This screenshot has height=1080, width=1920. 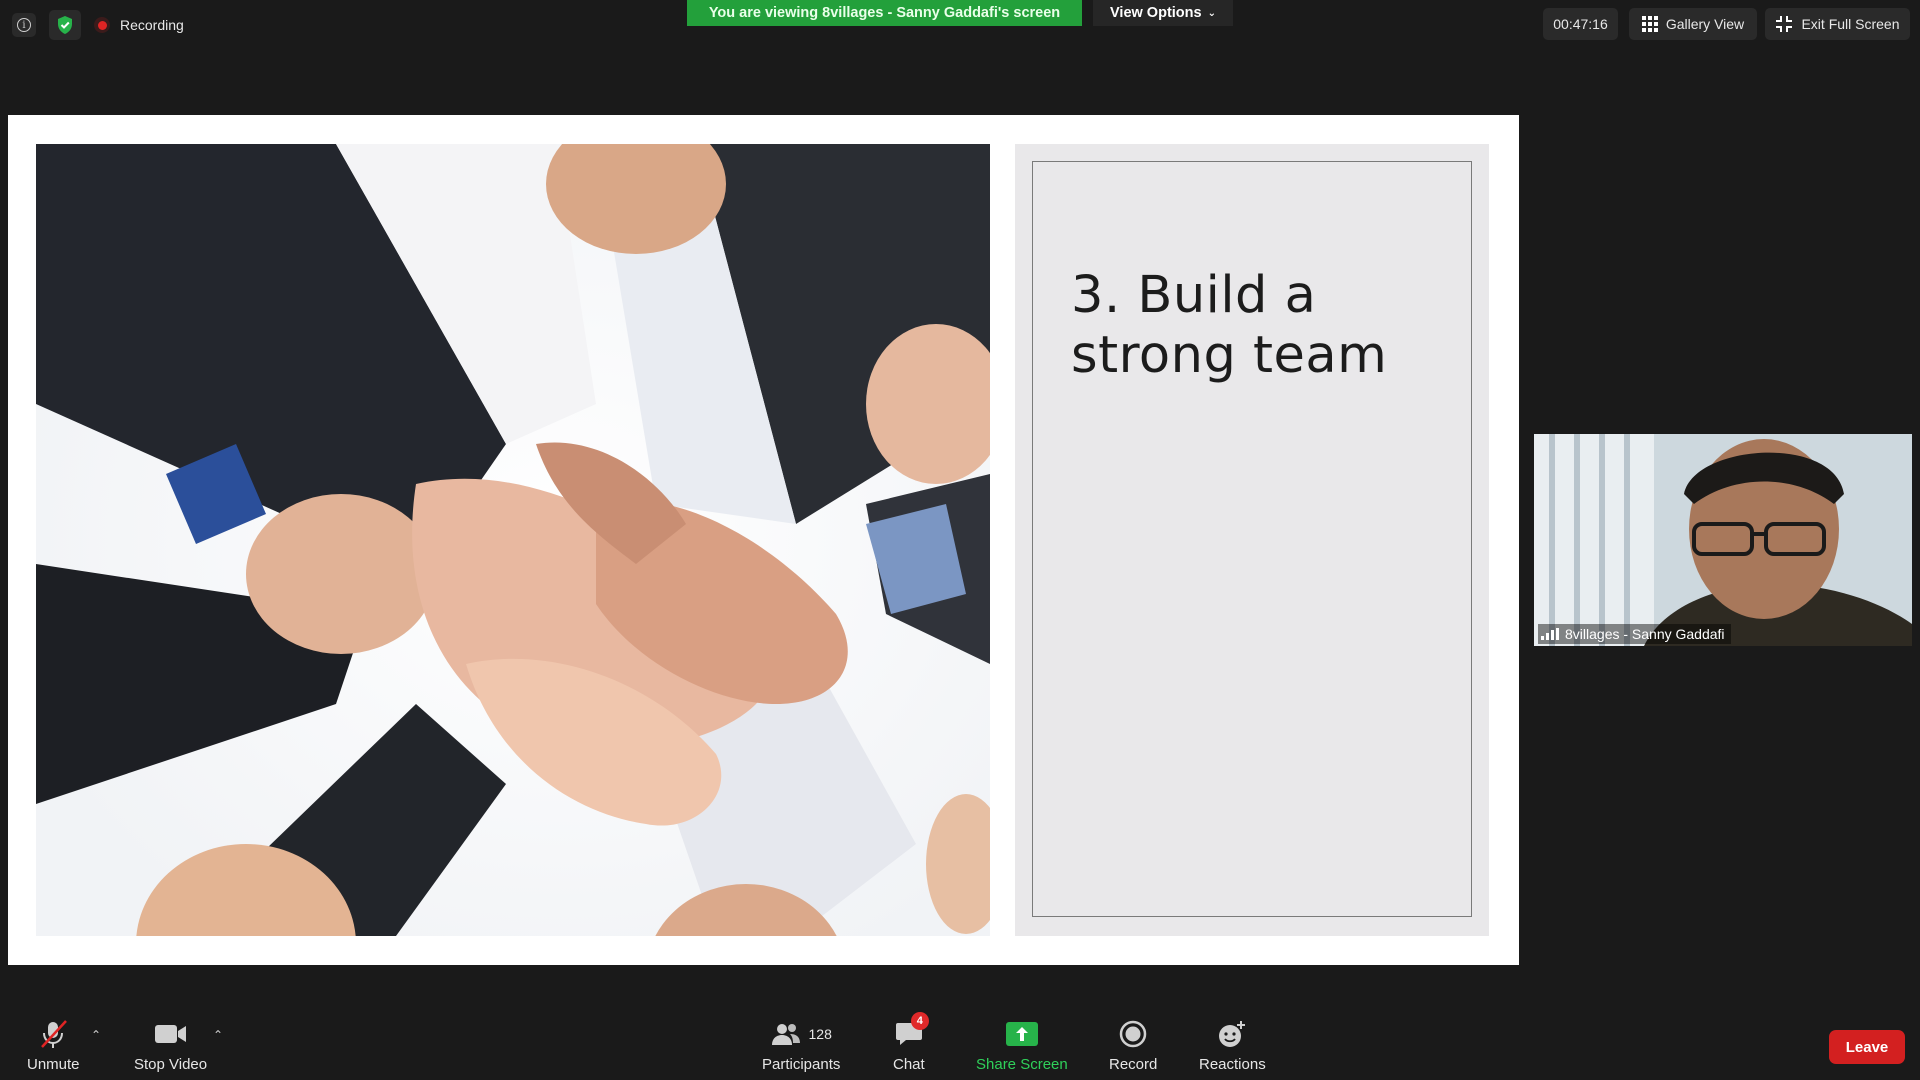 I want to click on view-options-button: View Options ⌄, so click(x=1163, y=13).